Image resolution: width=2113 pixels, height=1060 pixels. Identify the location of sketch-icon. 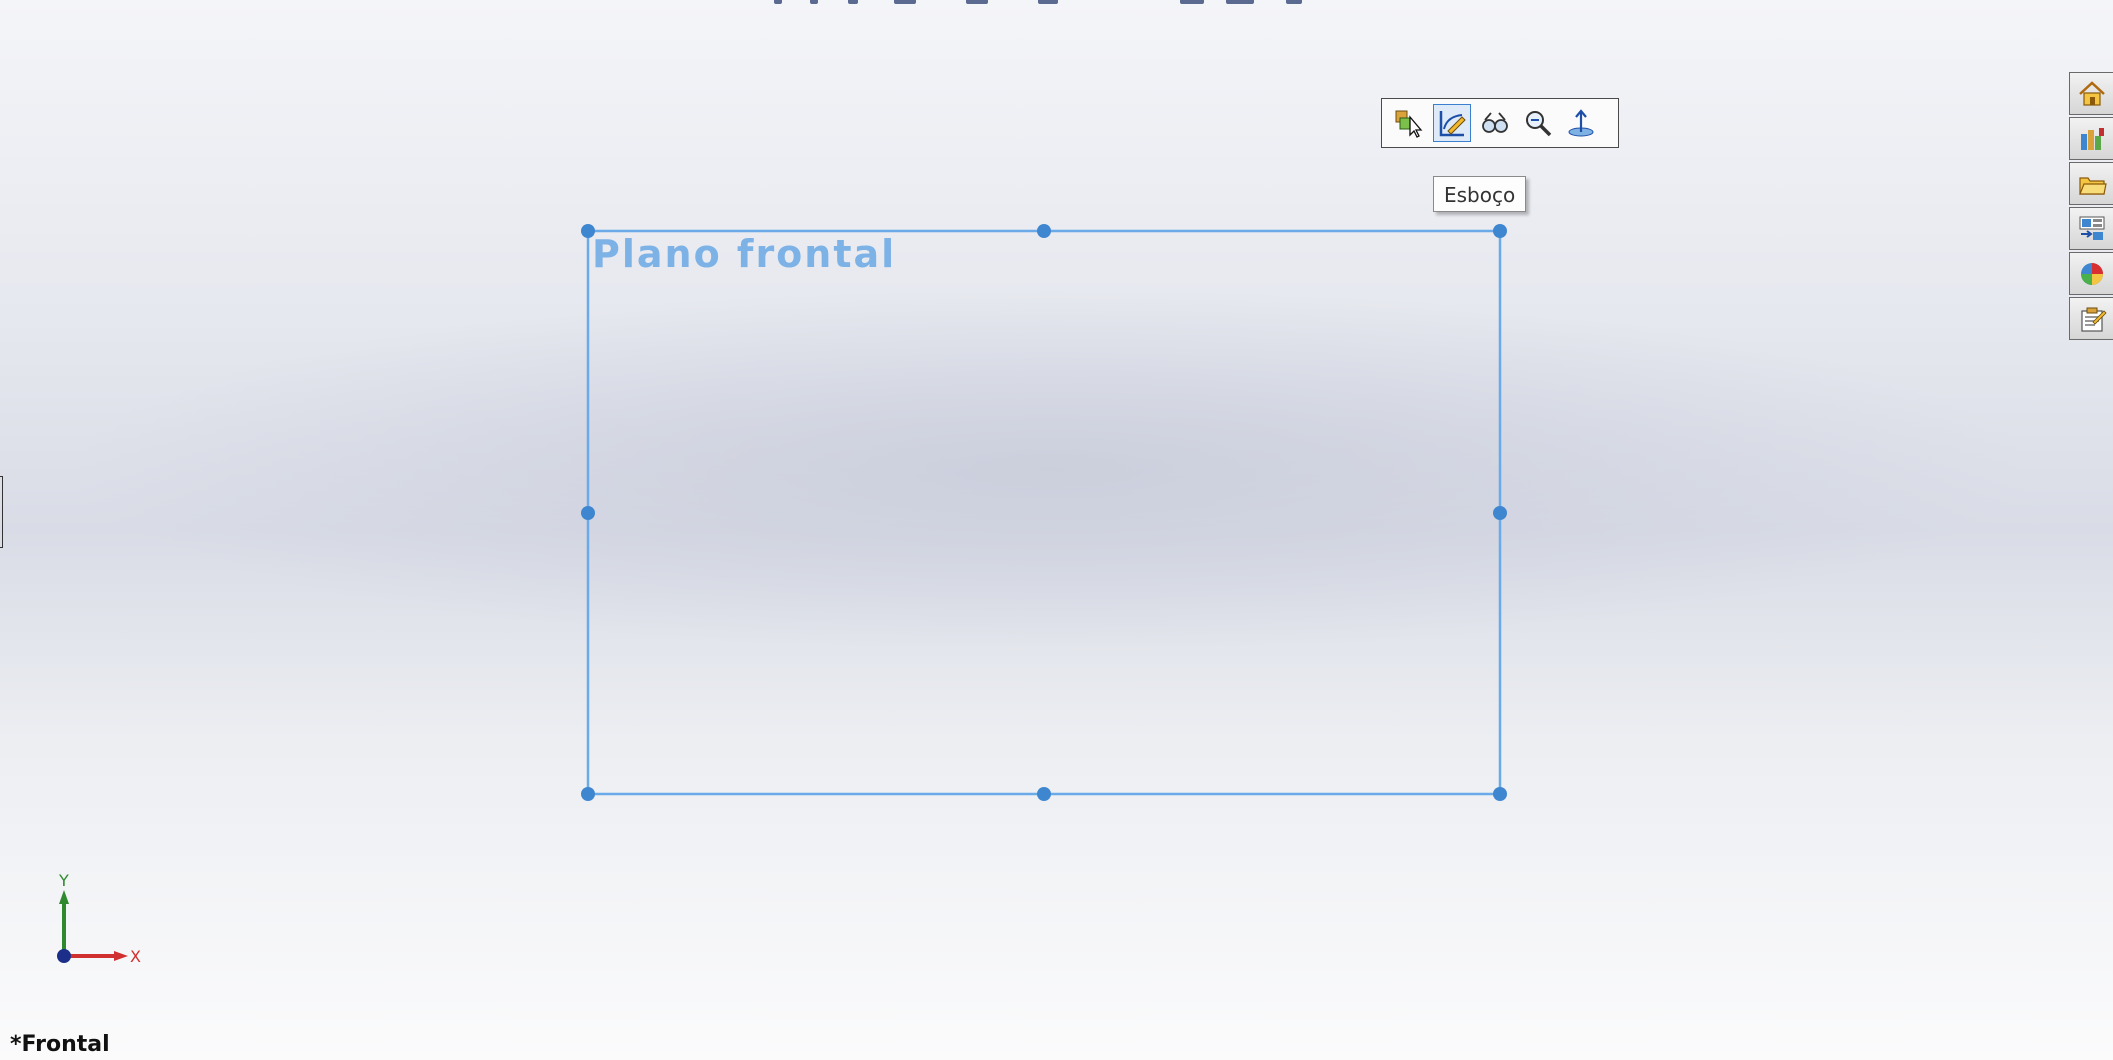
(1452, 124).